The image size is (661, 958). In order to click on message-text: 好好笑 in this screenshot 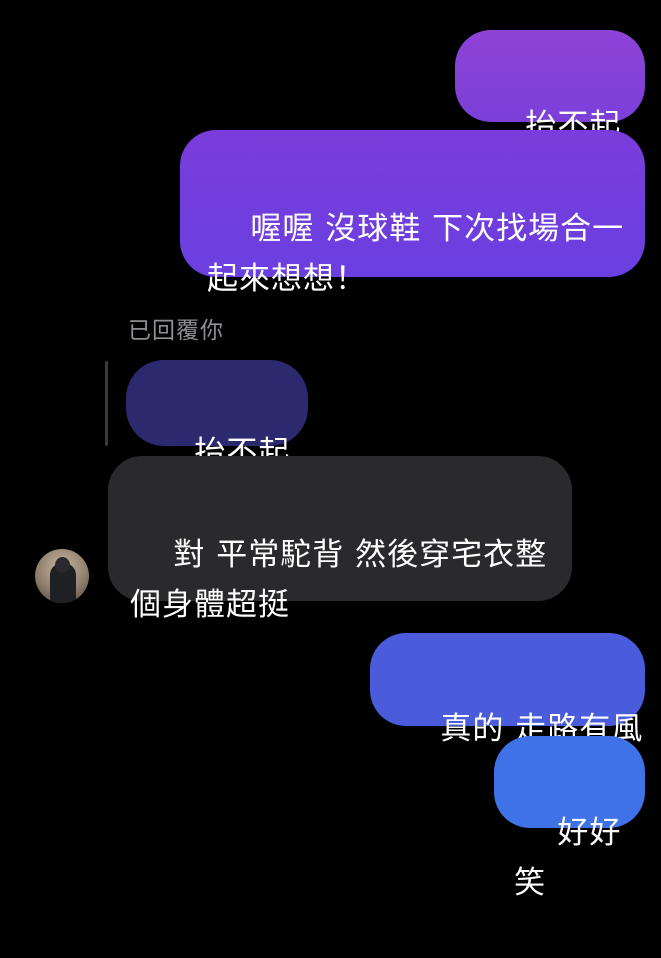, I will do `click(568, 858)`.